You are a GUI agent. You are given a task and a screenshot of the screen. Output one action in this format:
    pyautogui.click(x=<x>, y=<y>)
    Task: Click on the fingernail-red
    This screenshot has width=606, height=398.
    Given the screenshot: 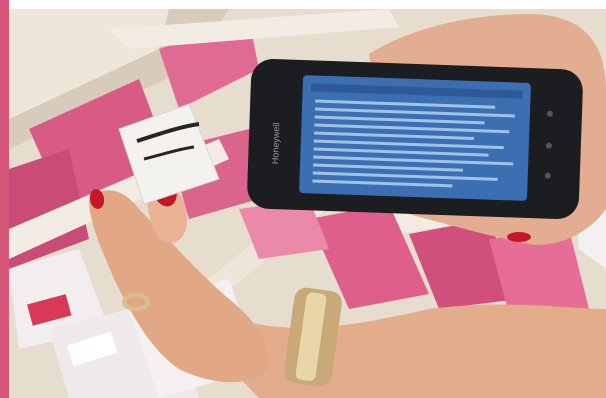 What is the action you would take?
    pyautogui.click(x=519, y=237)
    